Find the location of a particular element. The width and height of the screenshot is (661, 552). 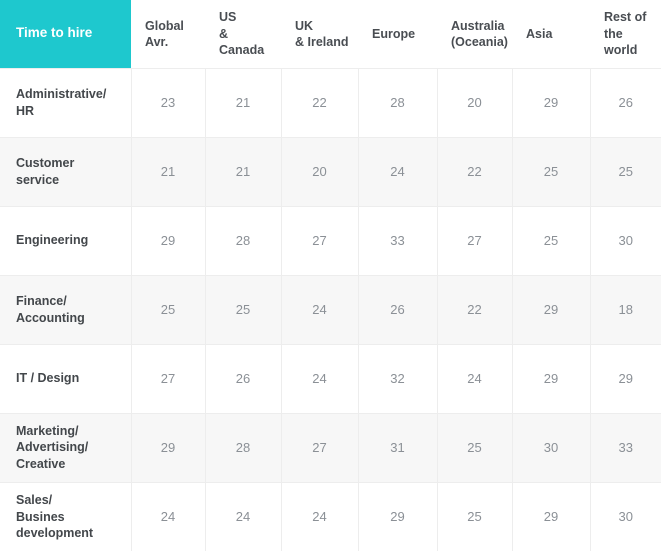

cell-value: 31 is located at coordinates (398, 447).